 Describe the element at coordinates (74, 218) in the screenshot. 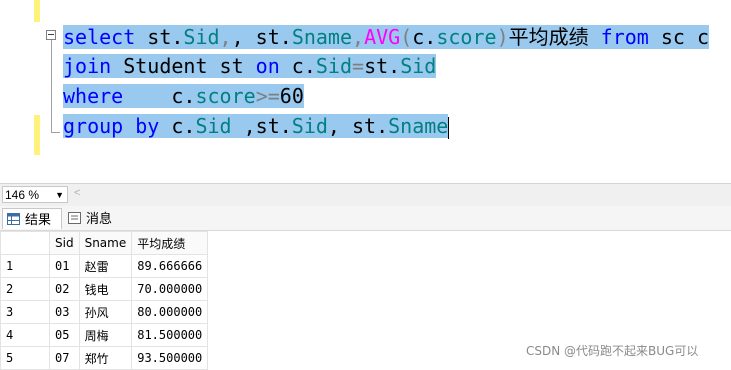

I see `message-icon` at that location.